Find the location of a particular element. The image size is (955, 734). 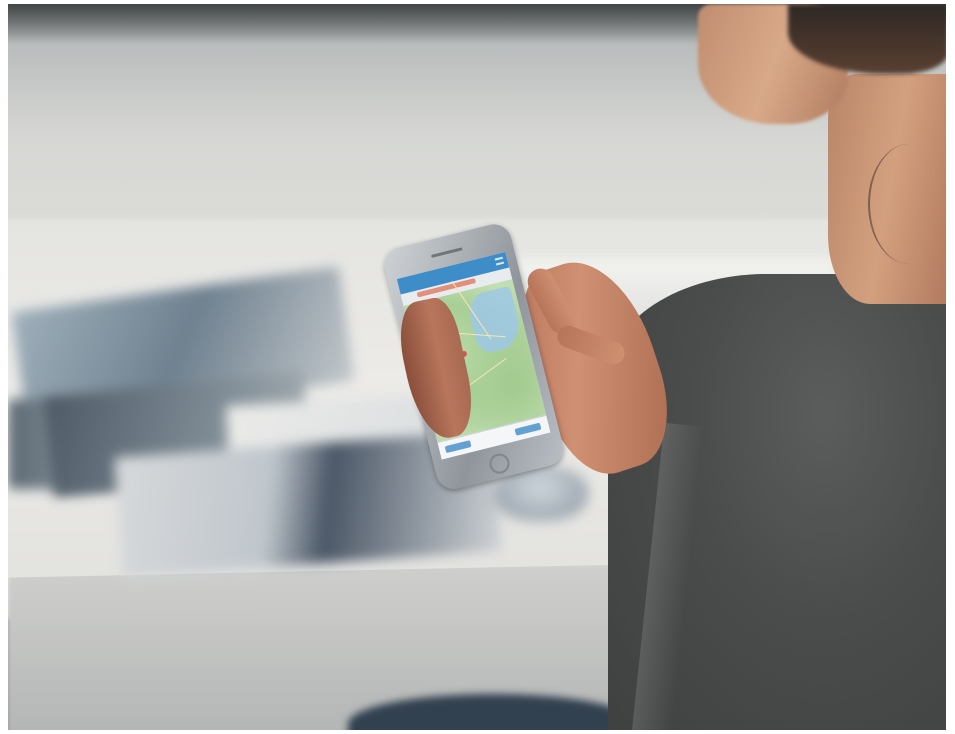

necklace is located at coordinates (907, 204).